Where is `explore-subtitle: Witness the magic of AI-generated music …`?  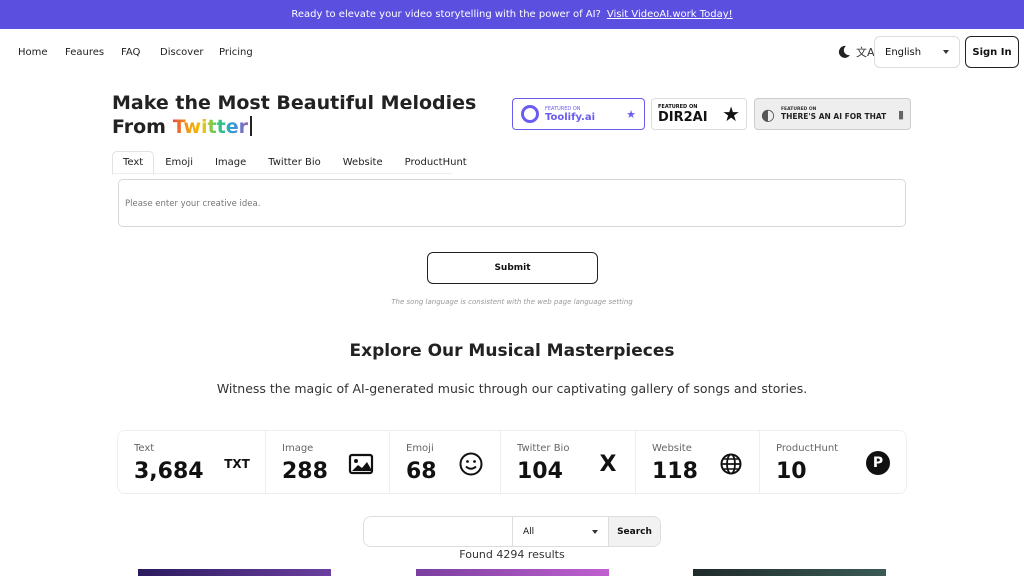
explore-subtitle: Witness the magic of AI-generated music … is located at coordinates (512, 388).